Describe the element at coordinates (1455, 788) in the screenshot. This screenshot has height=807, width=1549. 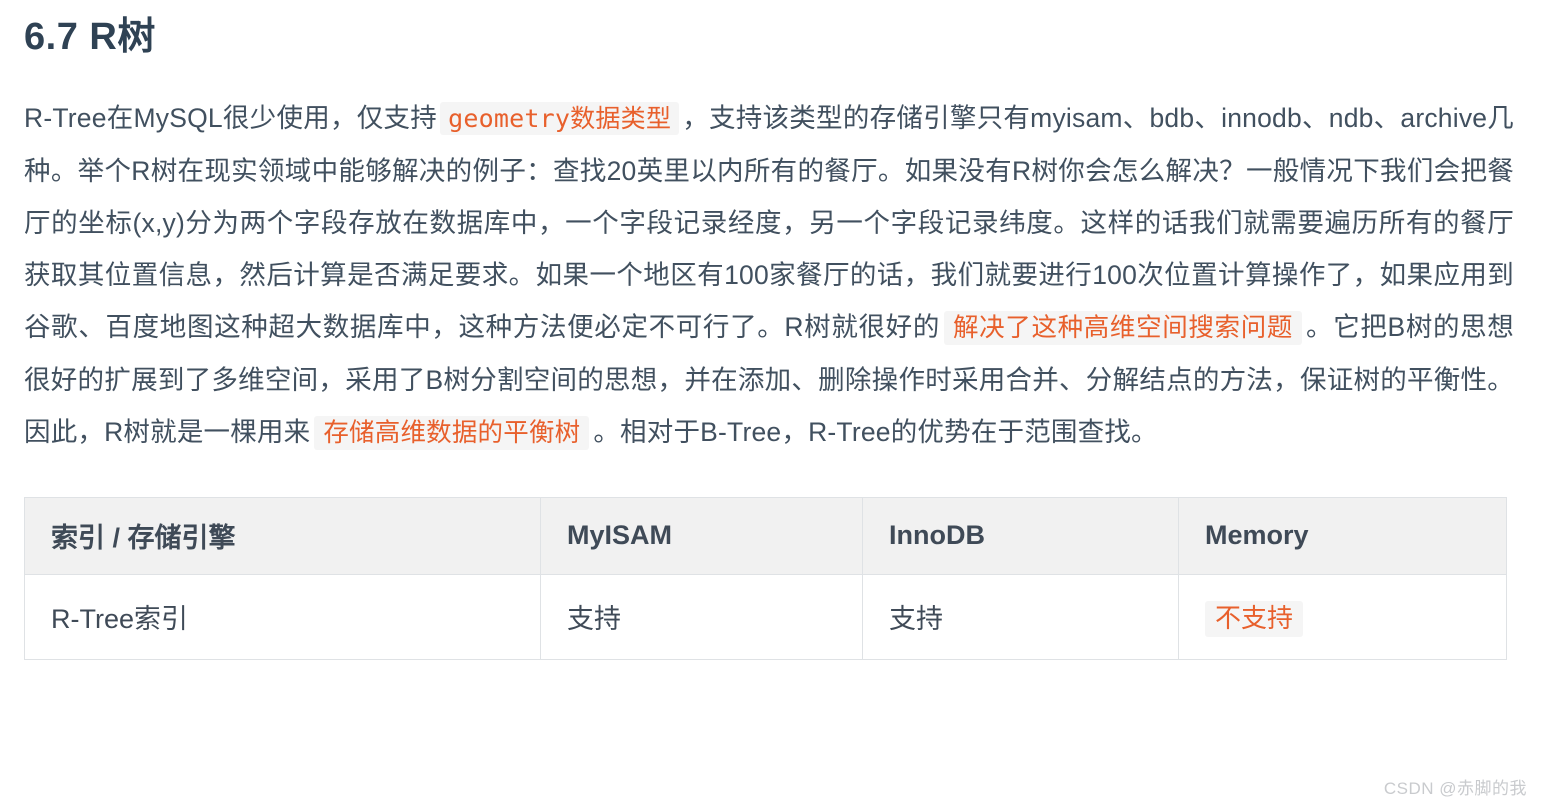
I see `csdn-watermark: CSDN @赤脚的我` at that location.